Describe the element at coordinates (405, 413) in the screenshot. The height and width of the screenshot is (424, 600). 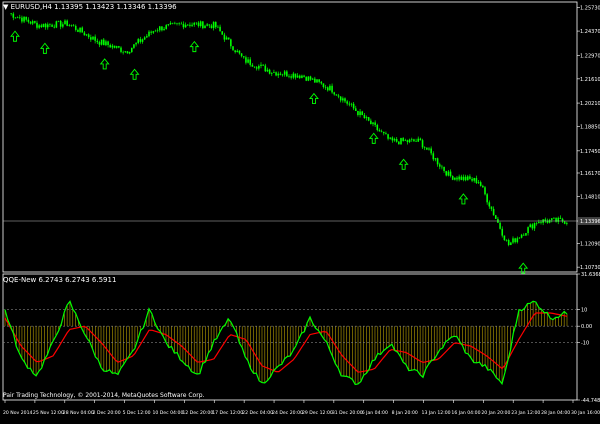
I see `time-tick-label: 8 Jan 20:00` at that location.